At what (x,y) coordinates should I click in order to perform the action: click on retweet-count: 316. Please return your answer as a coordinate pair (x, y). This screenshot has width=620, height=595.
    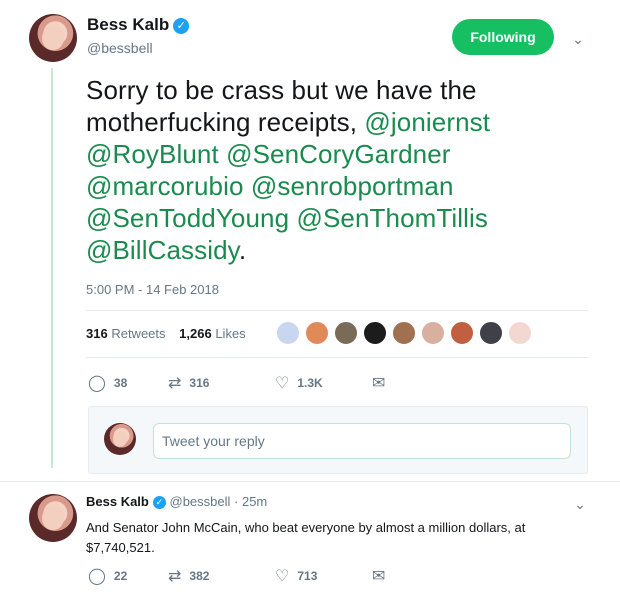
    Looking at the image, I should click on (199, 383).